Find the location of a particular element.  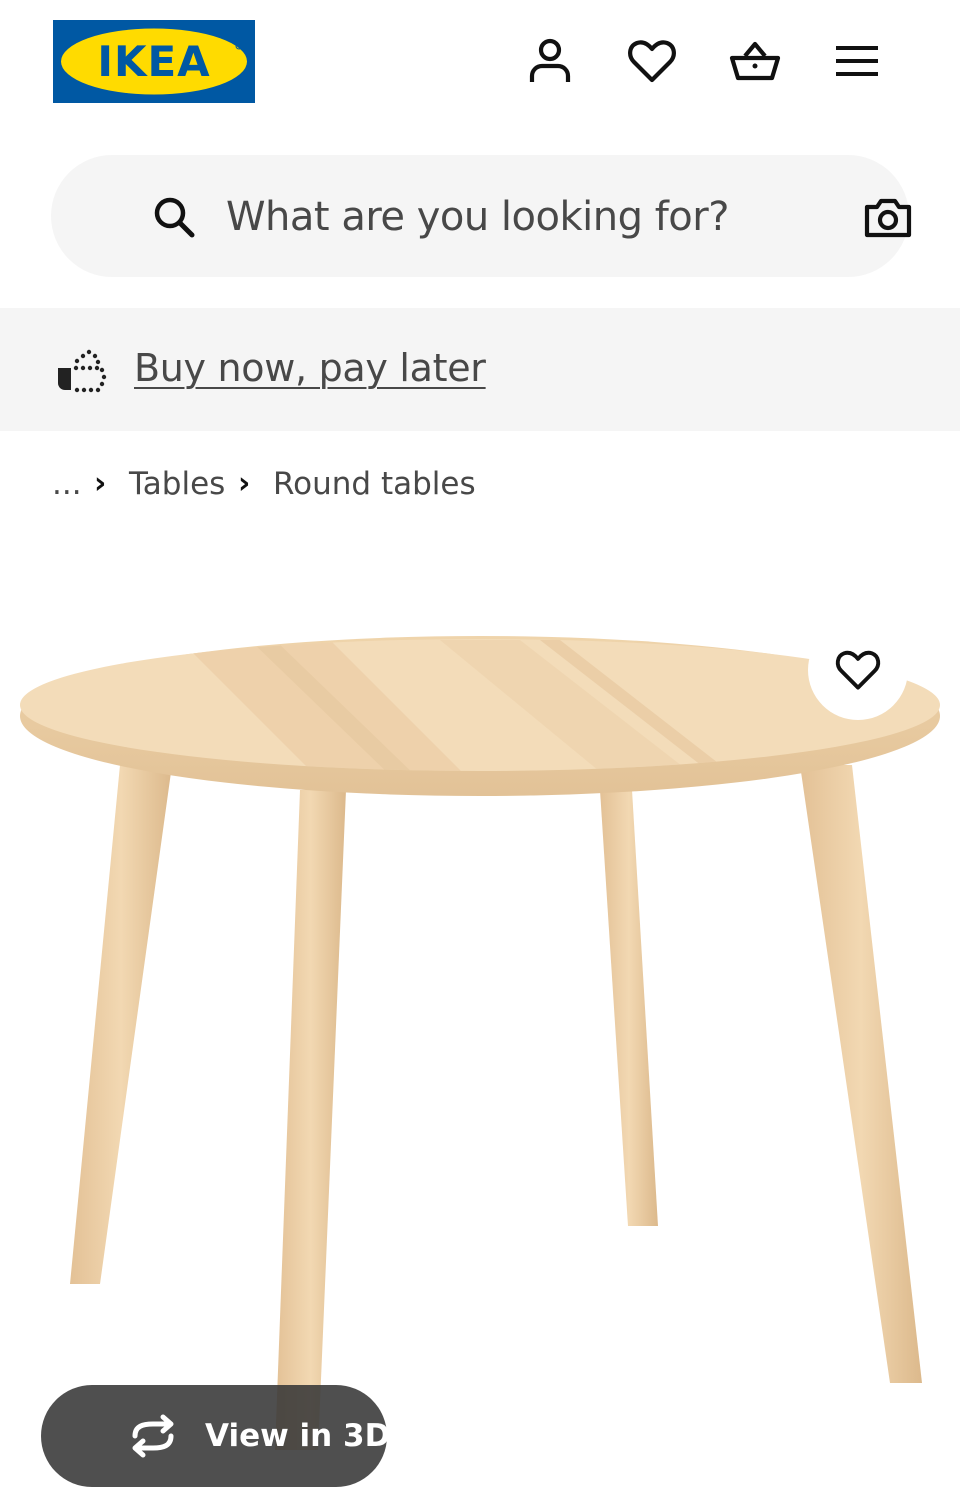

search-bar: What are you looking for? is located at coordinates (481, 216).